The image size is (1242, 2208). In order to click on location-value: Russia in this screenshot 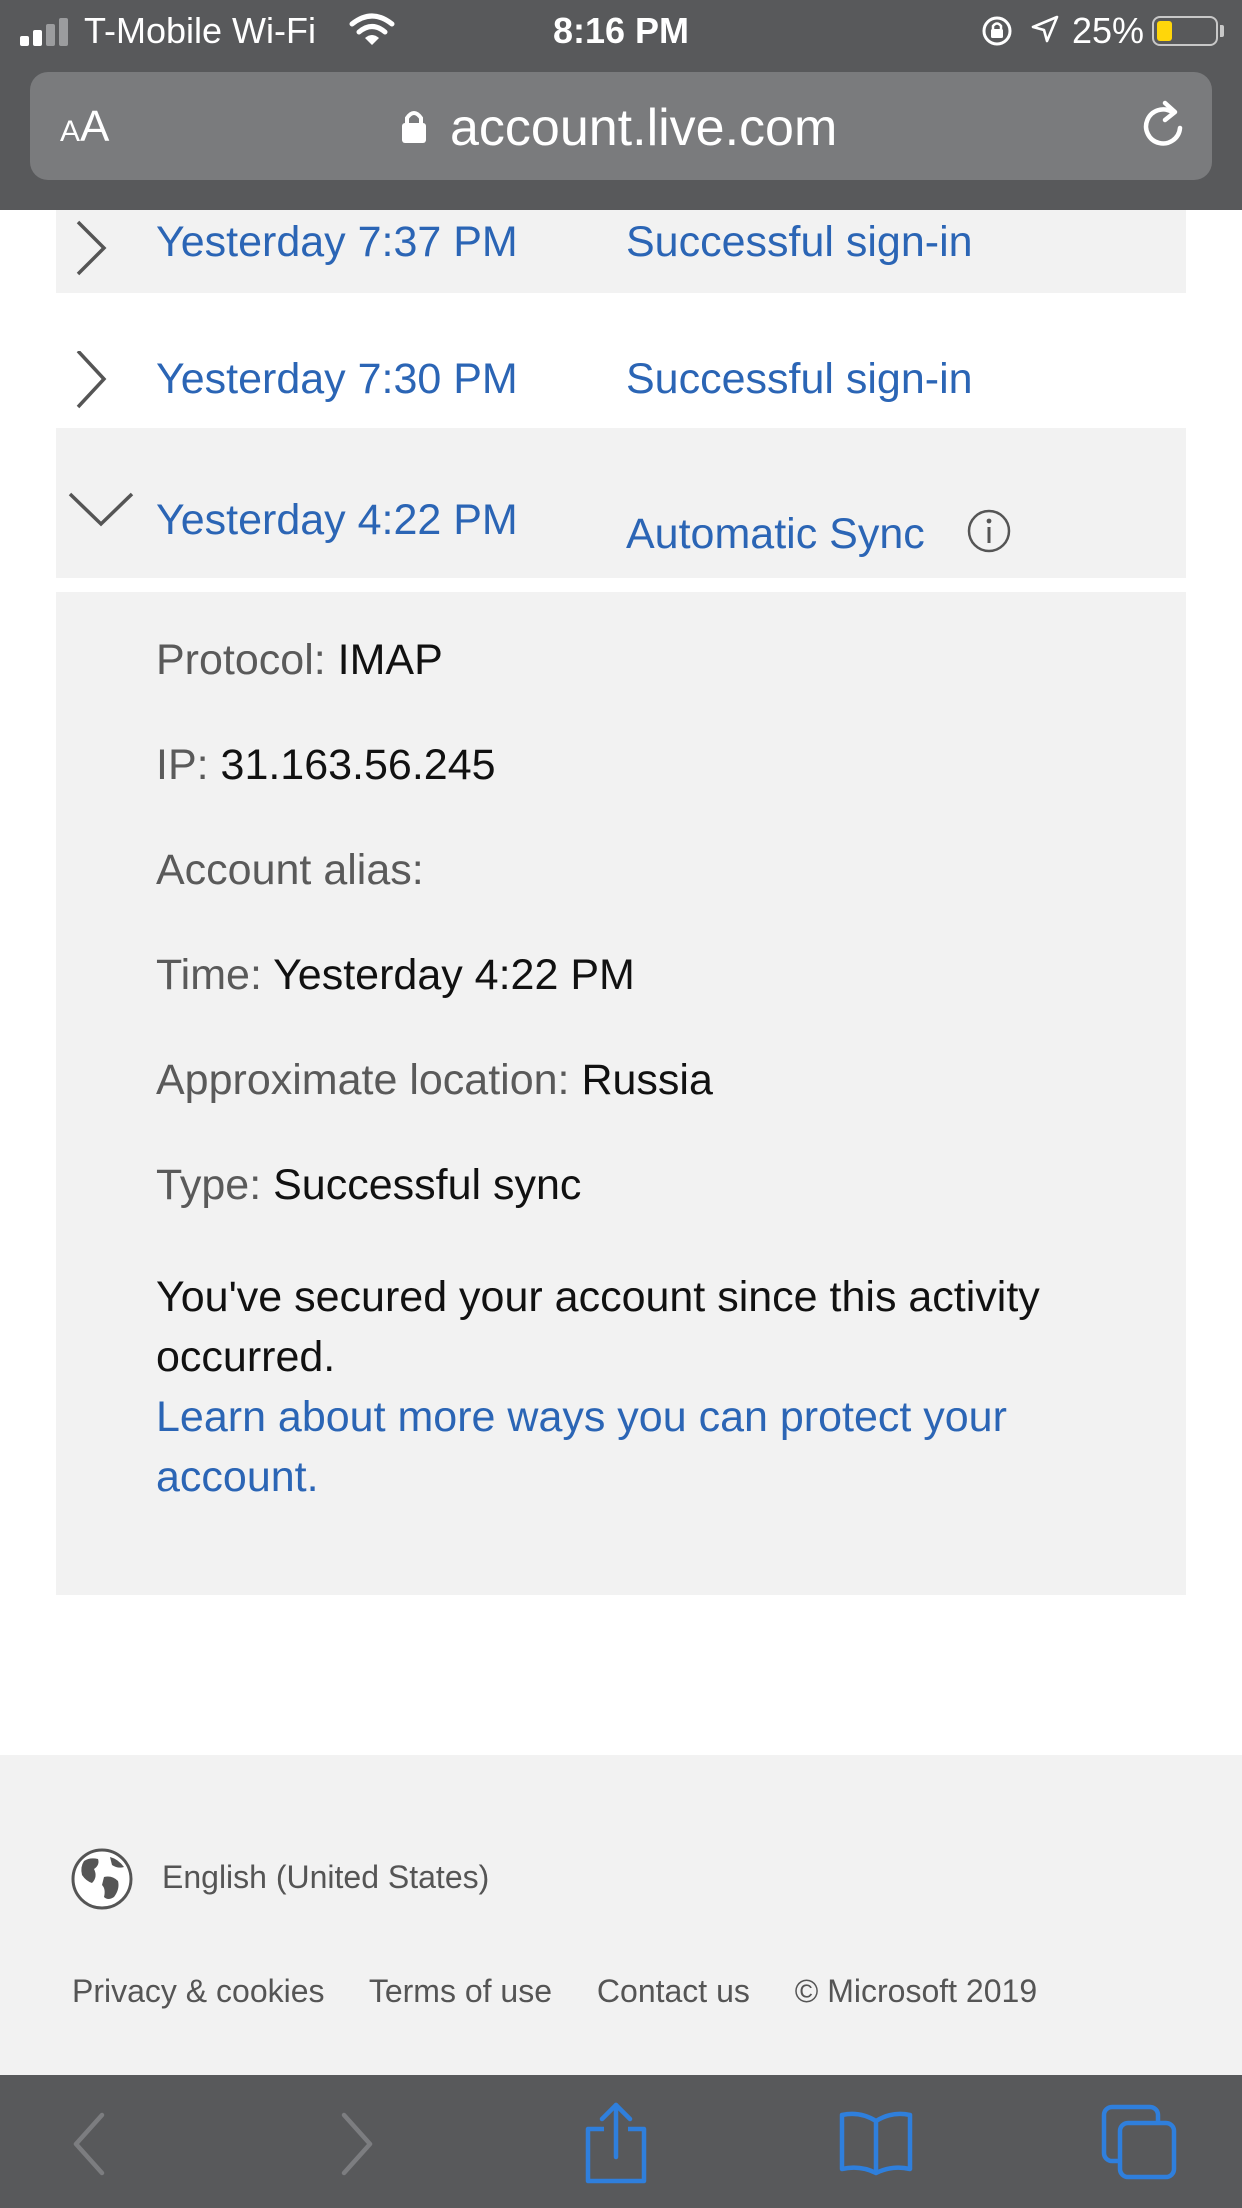, I will do `click(647, 1080)`.